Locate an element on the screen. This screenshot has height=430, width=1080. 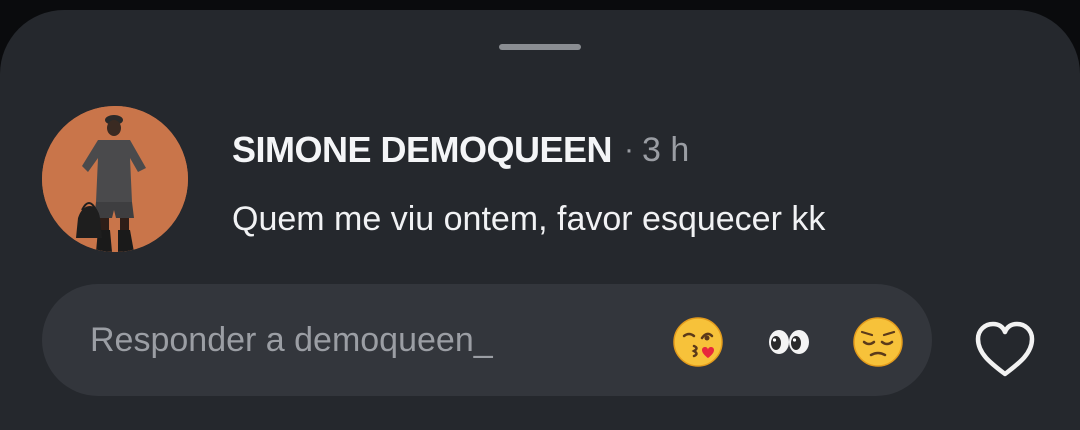
face-blowing-kiss-emoji is located at coordinates (698, 342).